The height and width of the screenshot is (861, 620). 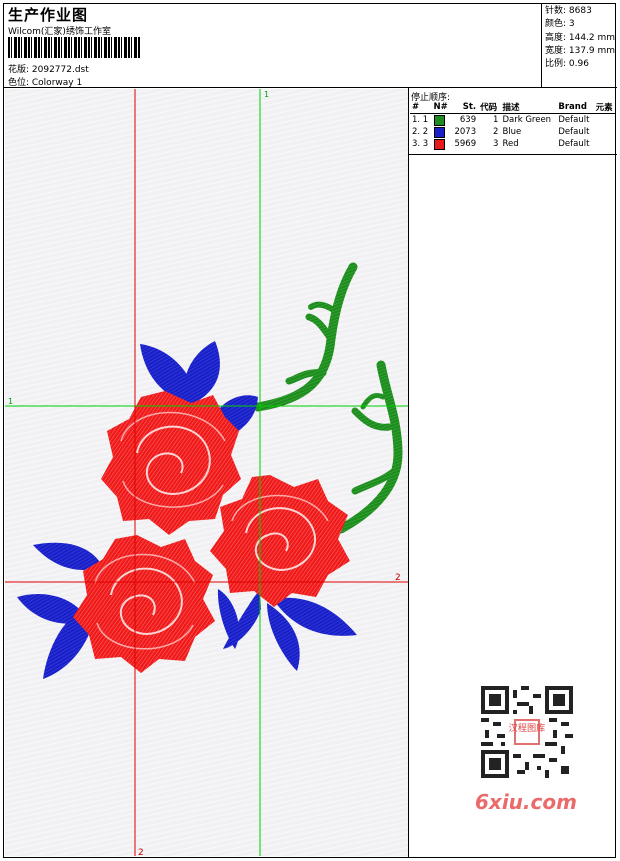 I want to click on sheet-title: 生产作业图, so click(x=48, y=15).